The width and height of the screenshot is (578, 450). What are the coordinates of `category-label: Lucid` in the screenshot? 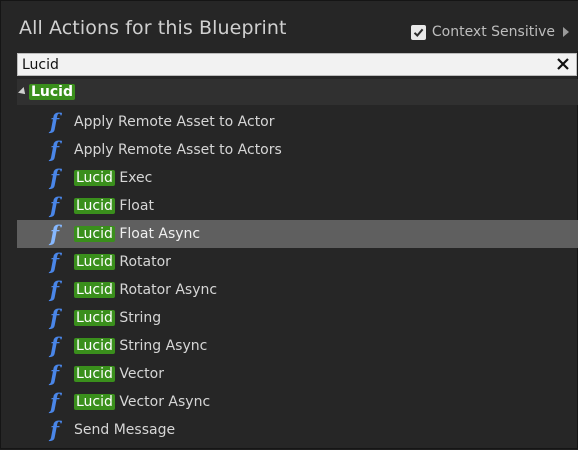 It's located at (52, 92).